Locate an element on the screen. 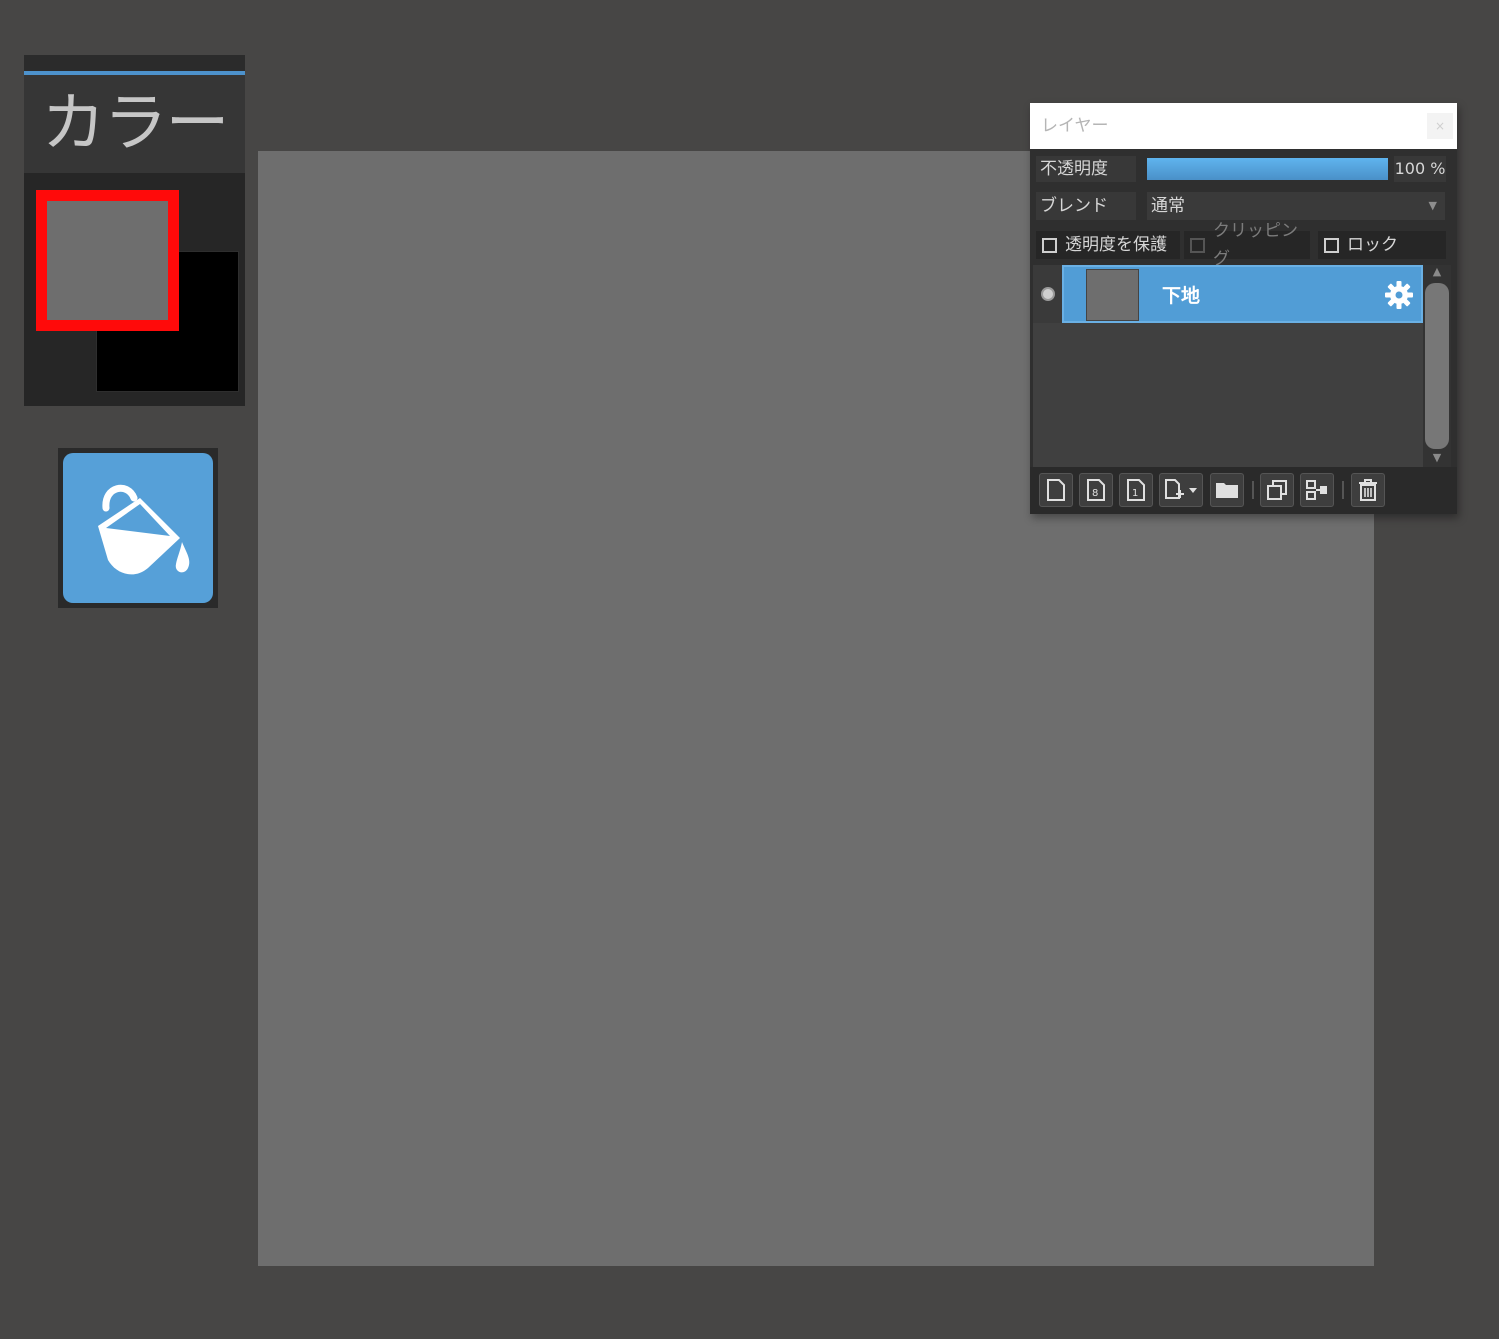  layer-list-scrollbar: ▲ ▼ is located at coordinates (1437, 366).